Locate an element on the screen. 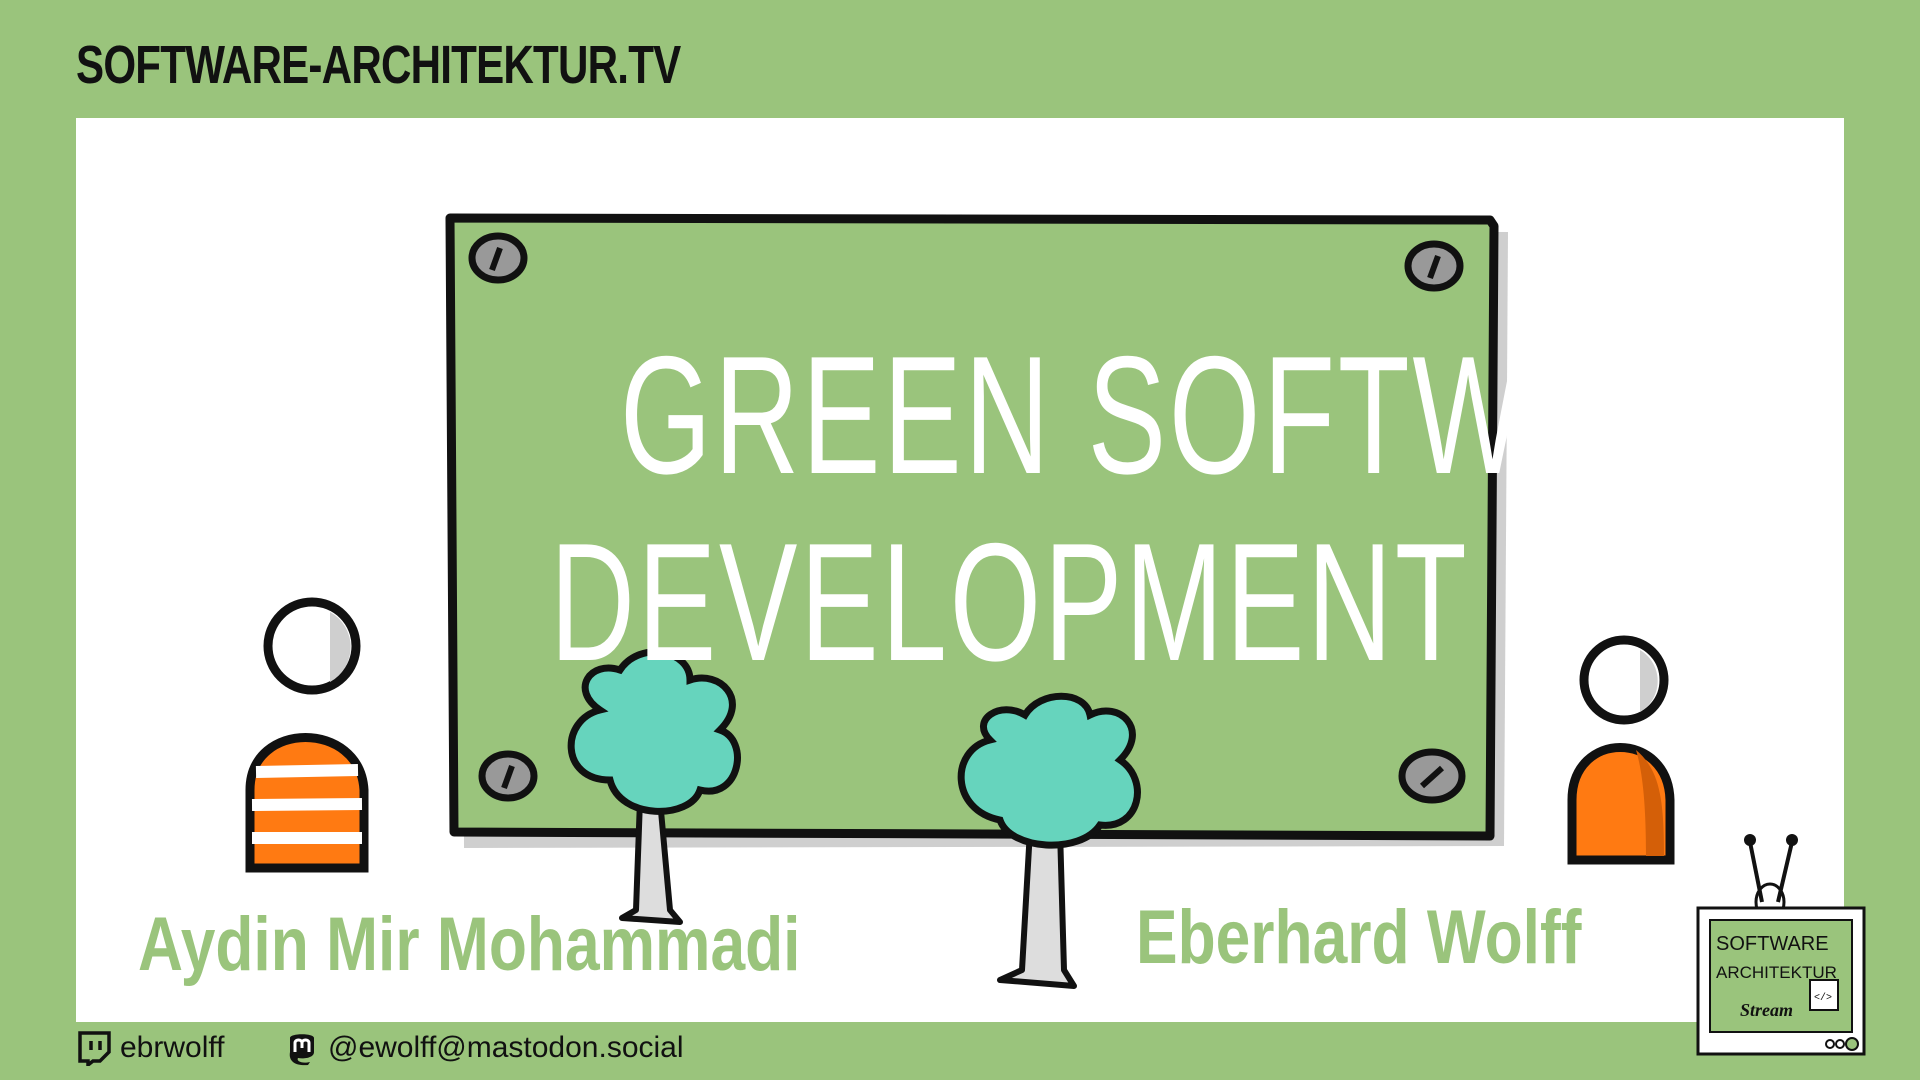  person-right-figure is located at coordinates (1621, 750).